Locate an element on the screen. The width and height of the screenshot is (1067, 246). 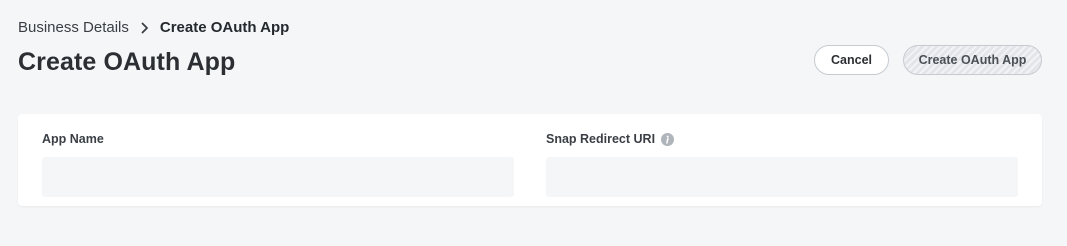
create-oauth-app-button: Create OAuth App is located at coordinates (972, 60).